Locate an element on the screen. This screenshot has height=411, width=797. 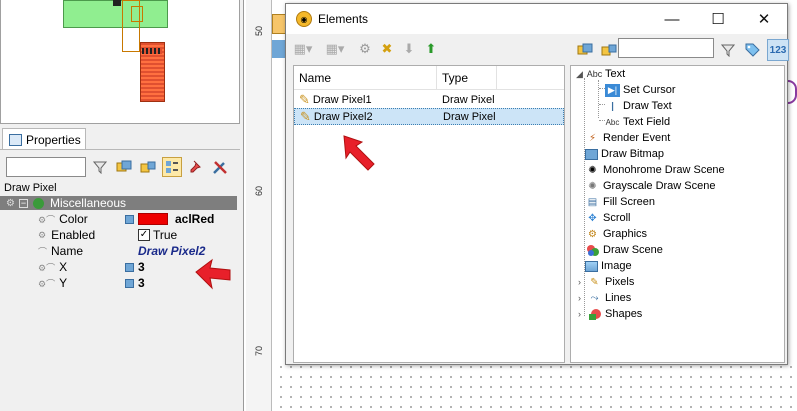
close-button: ✕ is located at coordinates (764, 19).